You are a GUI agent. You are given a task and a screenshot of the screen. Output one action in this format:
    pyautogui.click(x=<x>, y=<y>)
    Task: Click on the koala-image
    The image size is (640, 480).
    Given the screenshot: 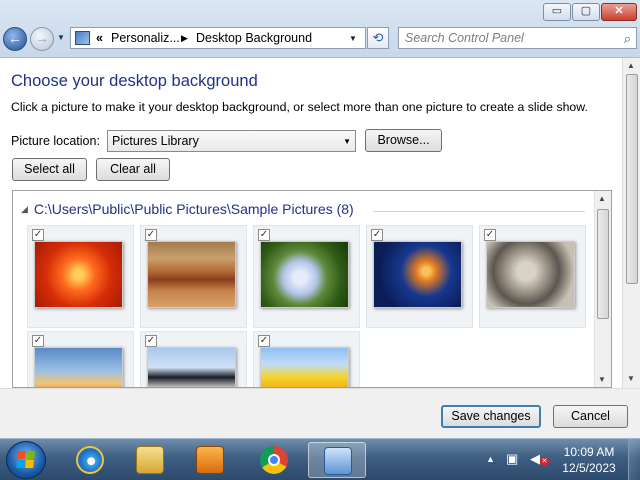 What is the action you would take?
    pyautogui.click(x=530, y=274)
    